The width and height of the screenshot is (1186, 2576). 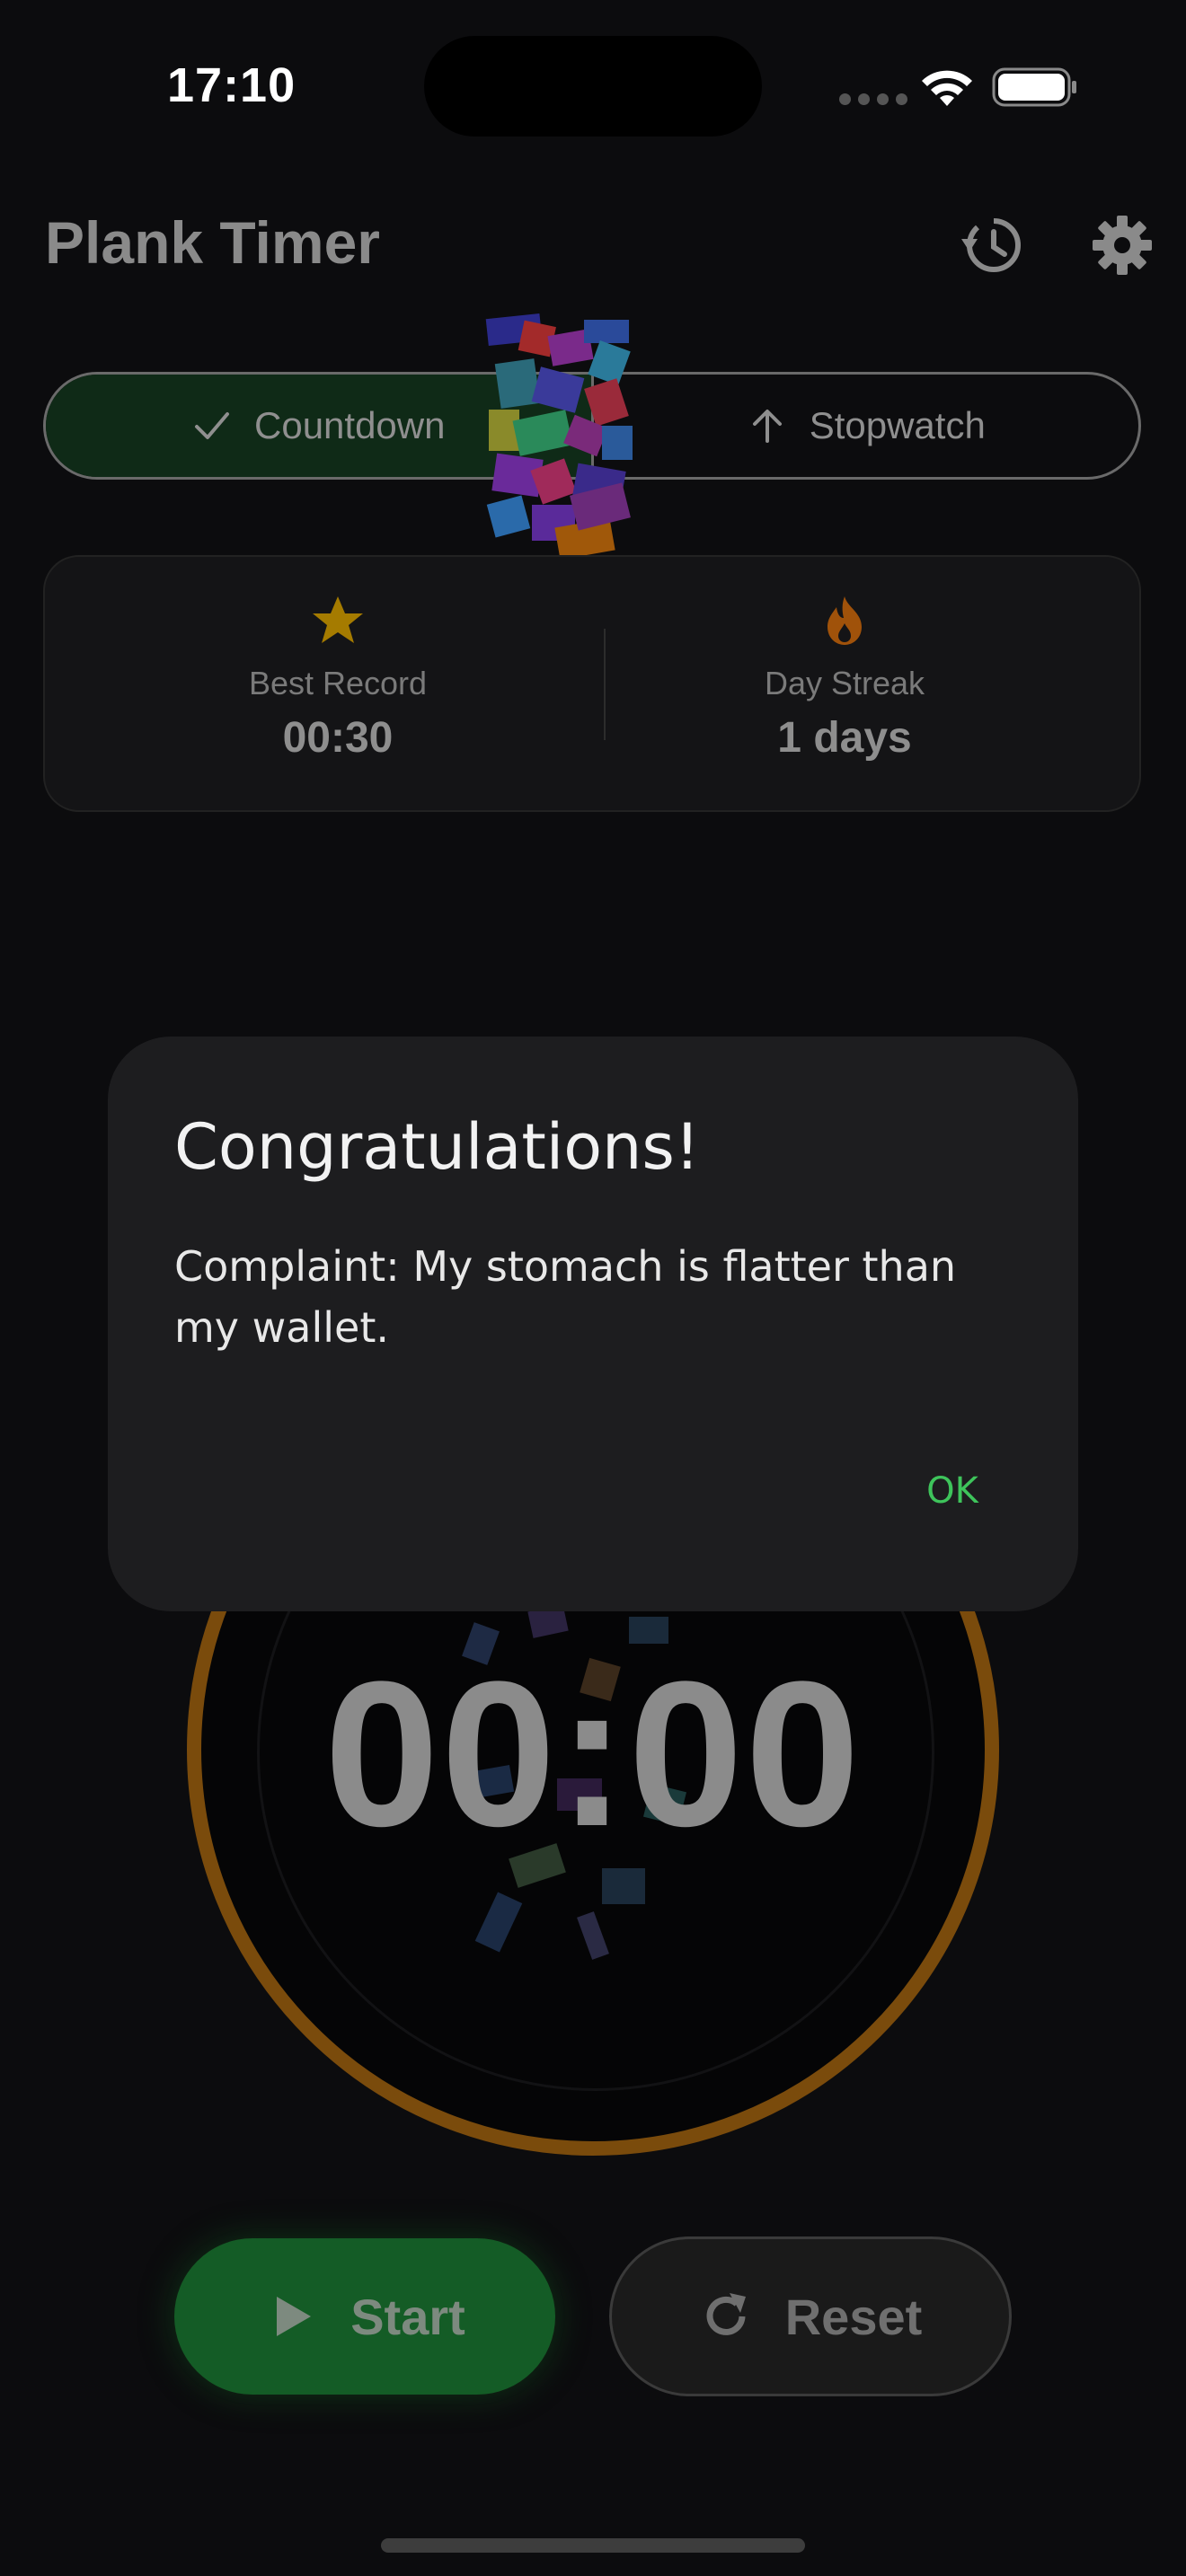 I want to click on history-icon, so click(x=991, y=245).